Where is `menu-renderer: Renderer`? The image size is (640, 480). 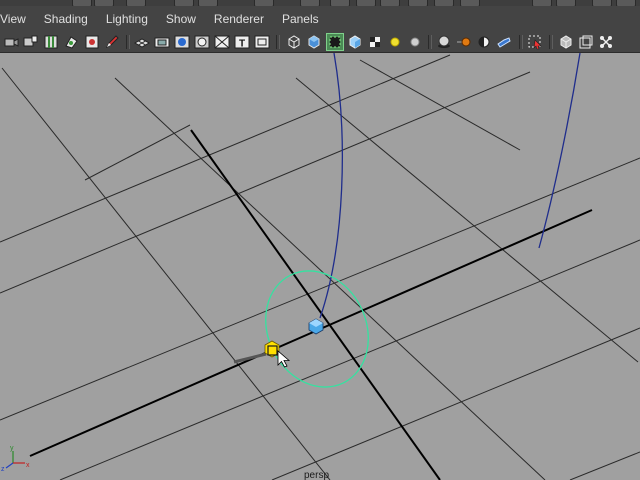 menu-renderer: Renderer is located at coordinates (239, 19).